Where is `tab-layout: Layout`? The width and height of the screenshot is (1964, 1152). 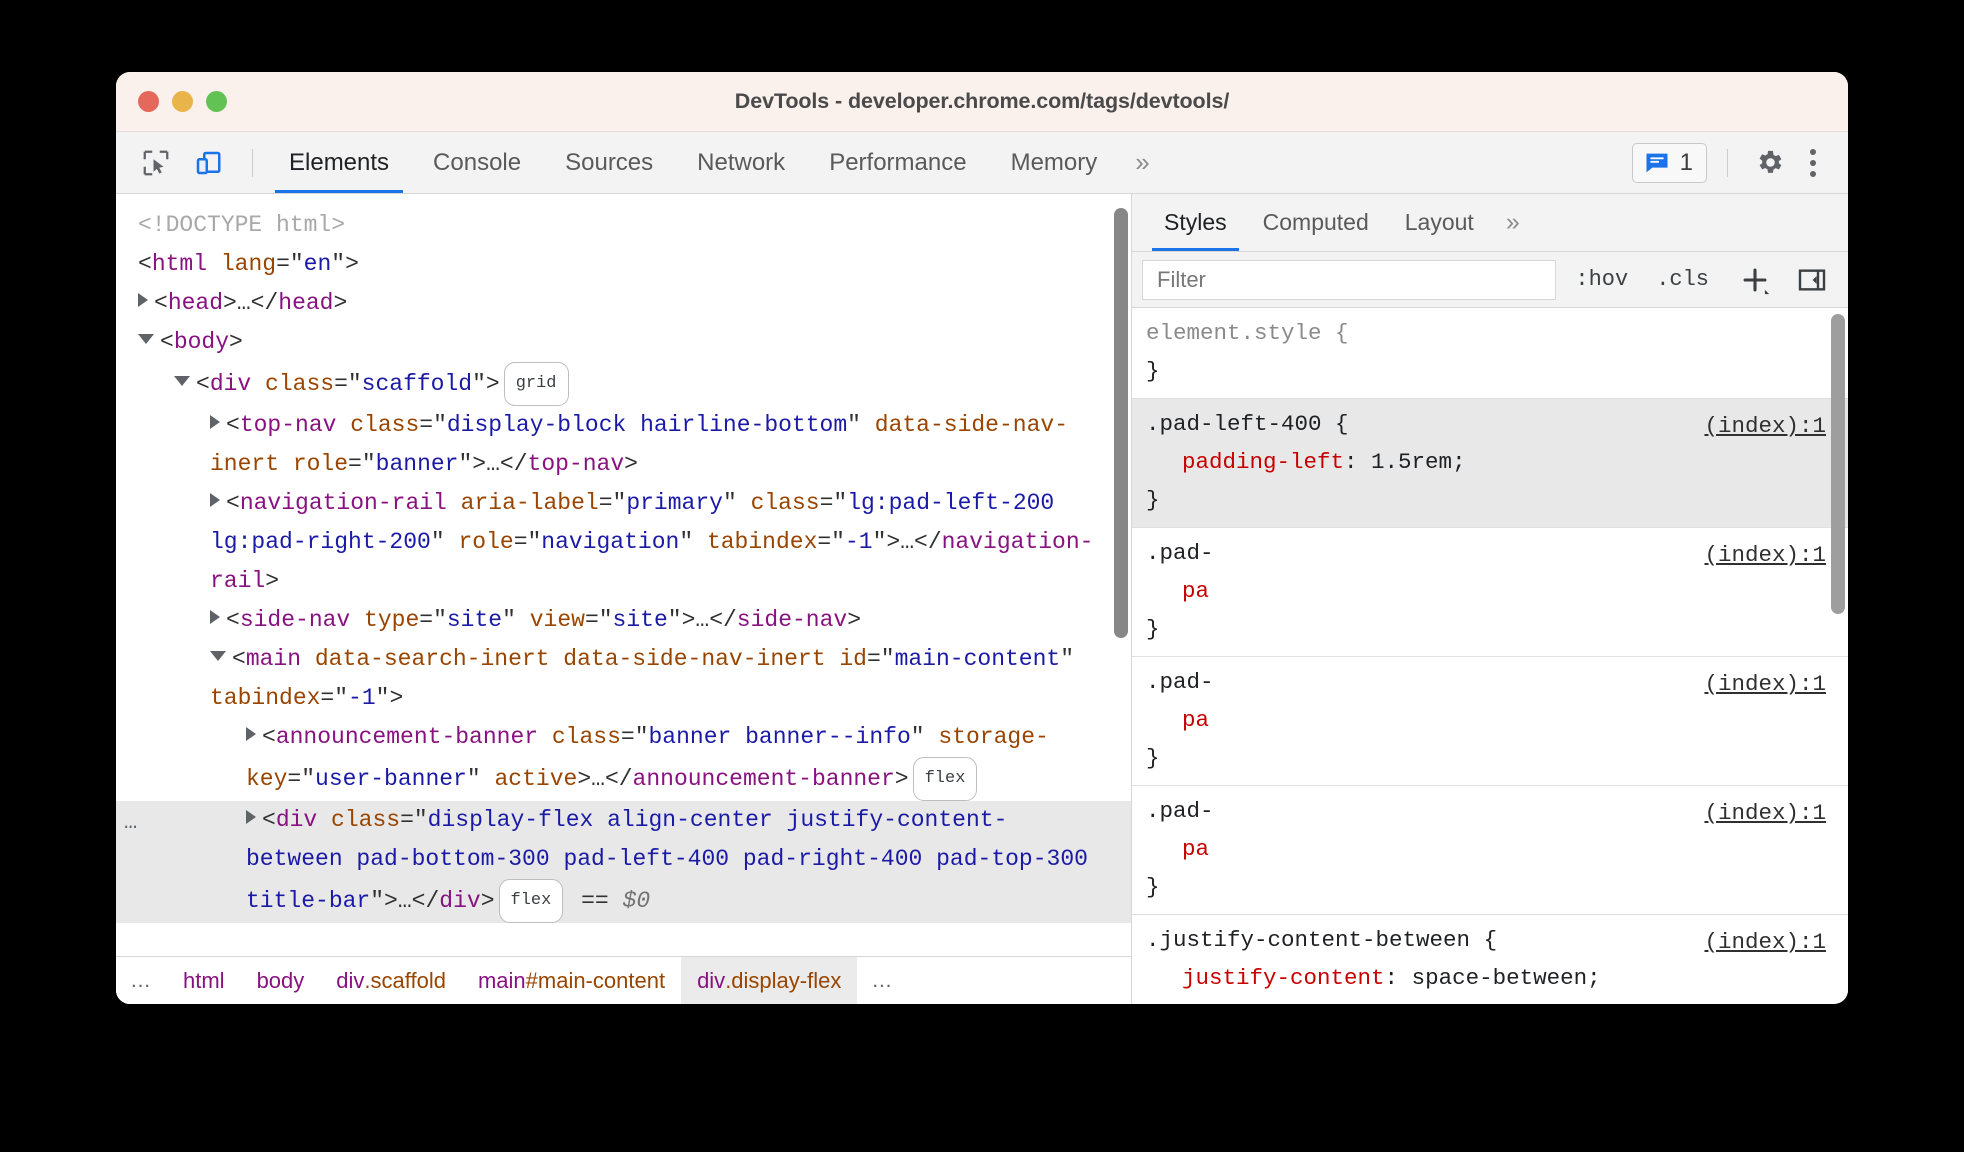 tab-layout: Layout is located at coordinates (1439, 222).